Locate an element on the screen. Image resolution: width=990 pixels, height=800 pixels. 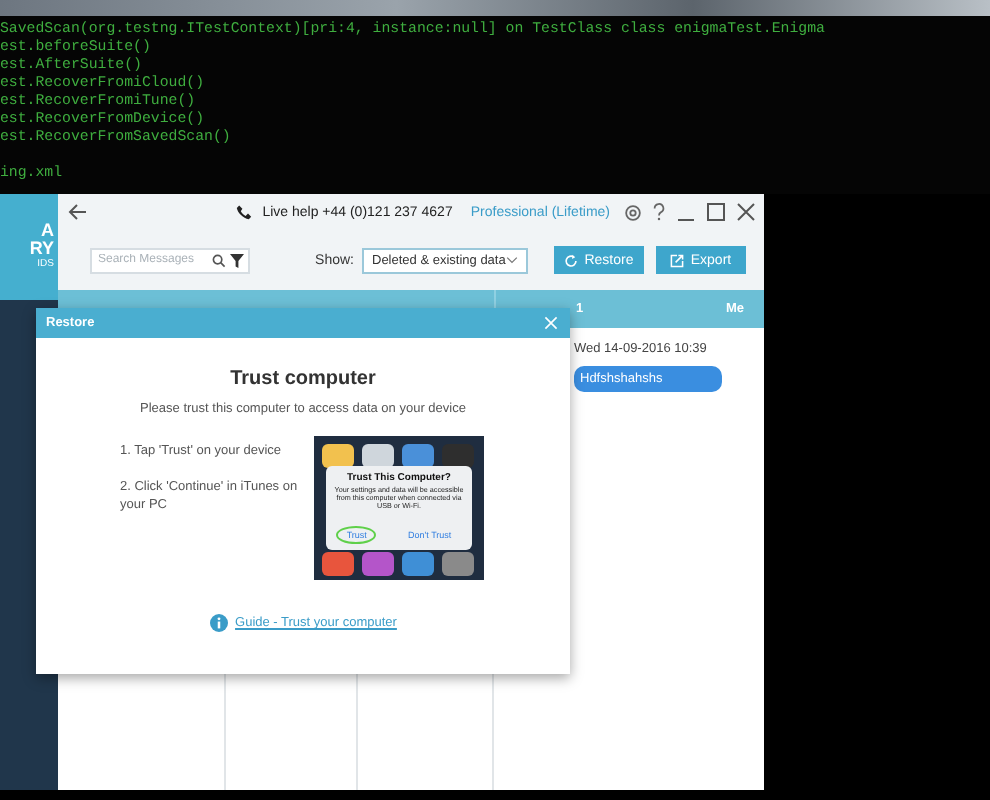
dialog-heading: Trust computer is located at coordinates (303, 379).